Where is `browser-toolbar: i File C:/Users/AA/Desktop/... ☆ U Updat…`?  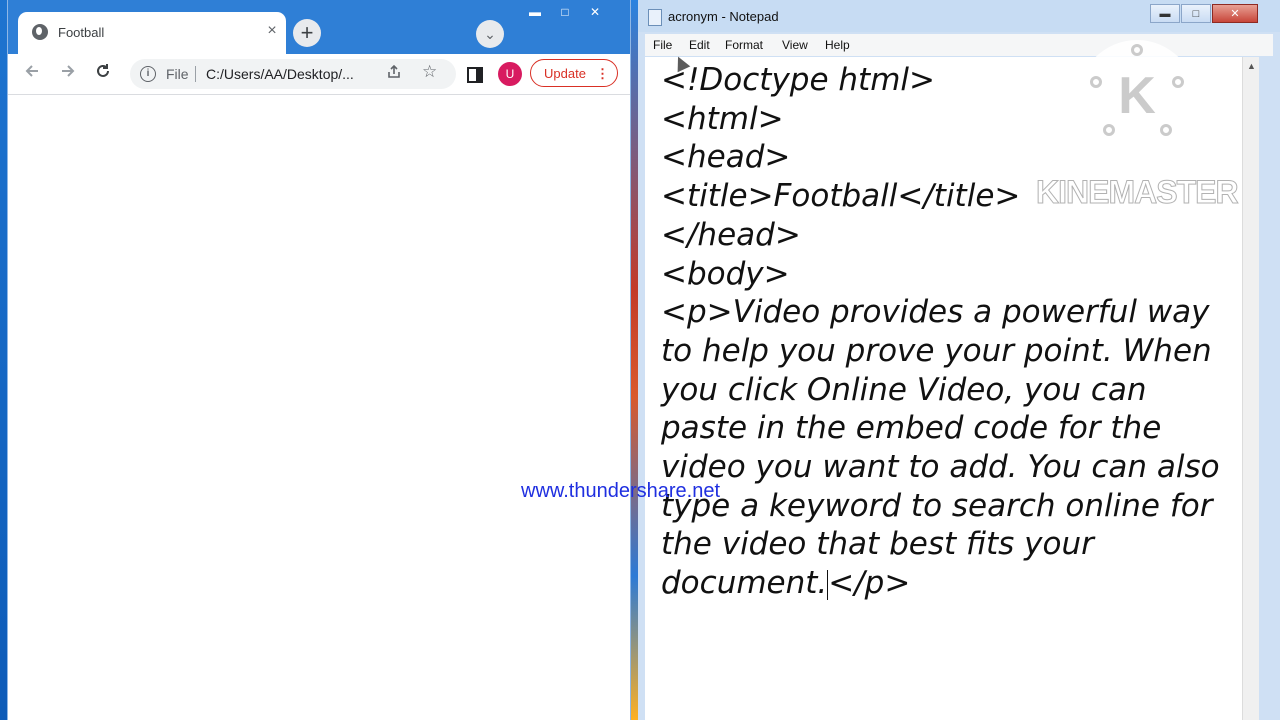
browser-toolbar: i File C:/Users/AA/Desktop/... ☆ U Updat… is located at coordinates (319, 74).